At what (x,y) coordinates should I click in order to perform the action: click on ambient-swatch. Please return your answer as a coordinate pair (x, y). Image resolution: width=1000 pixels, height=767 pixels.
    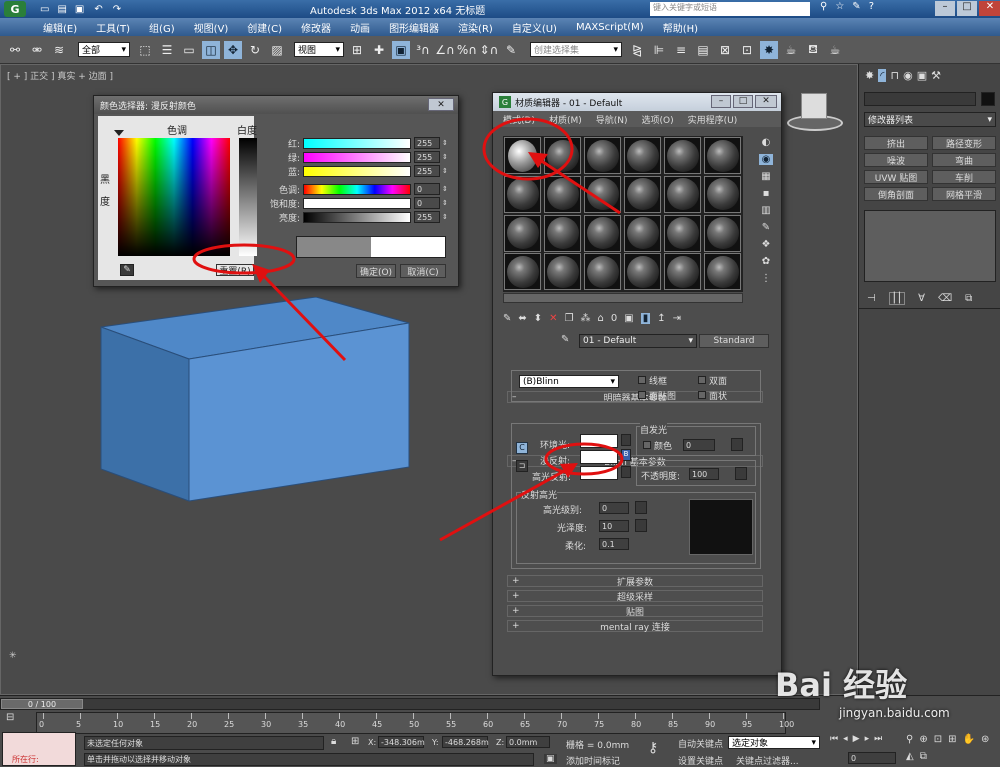
    Looking at the image, I should click on (599, 441).